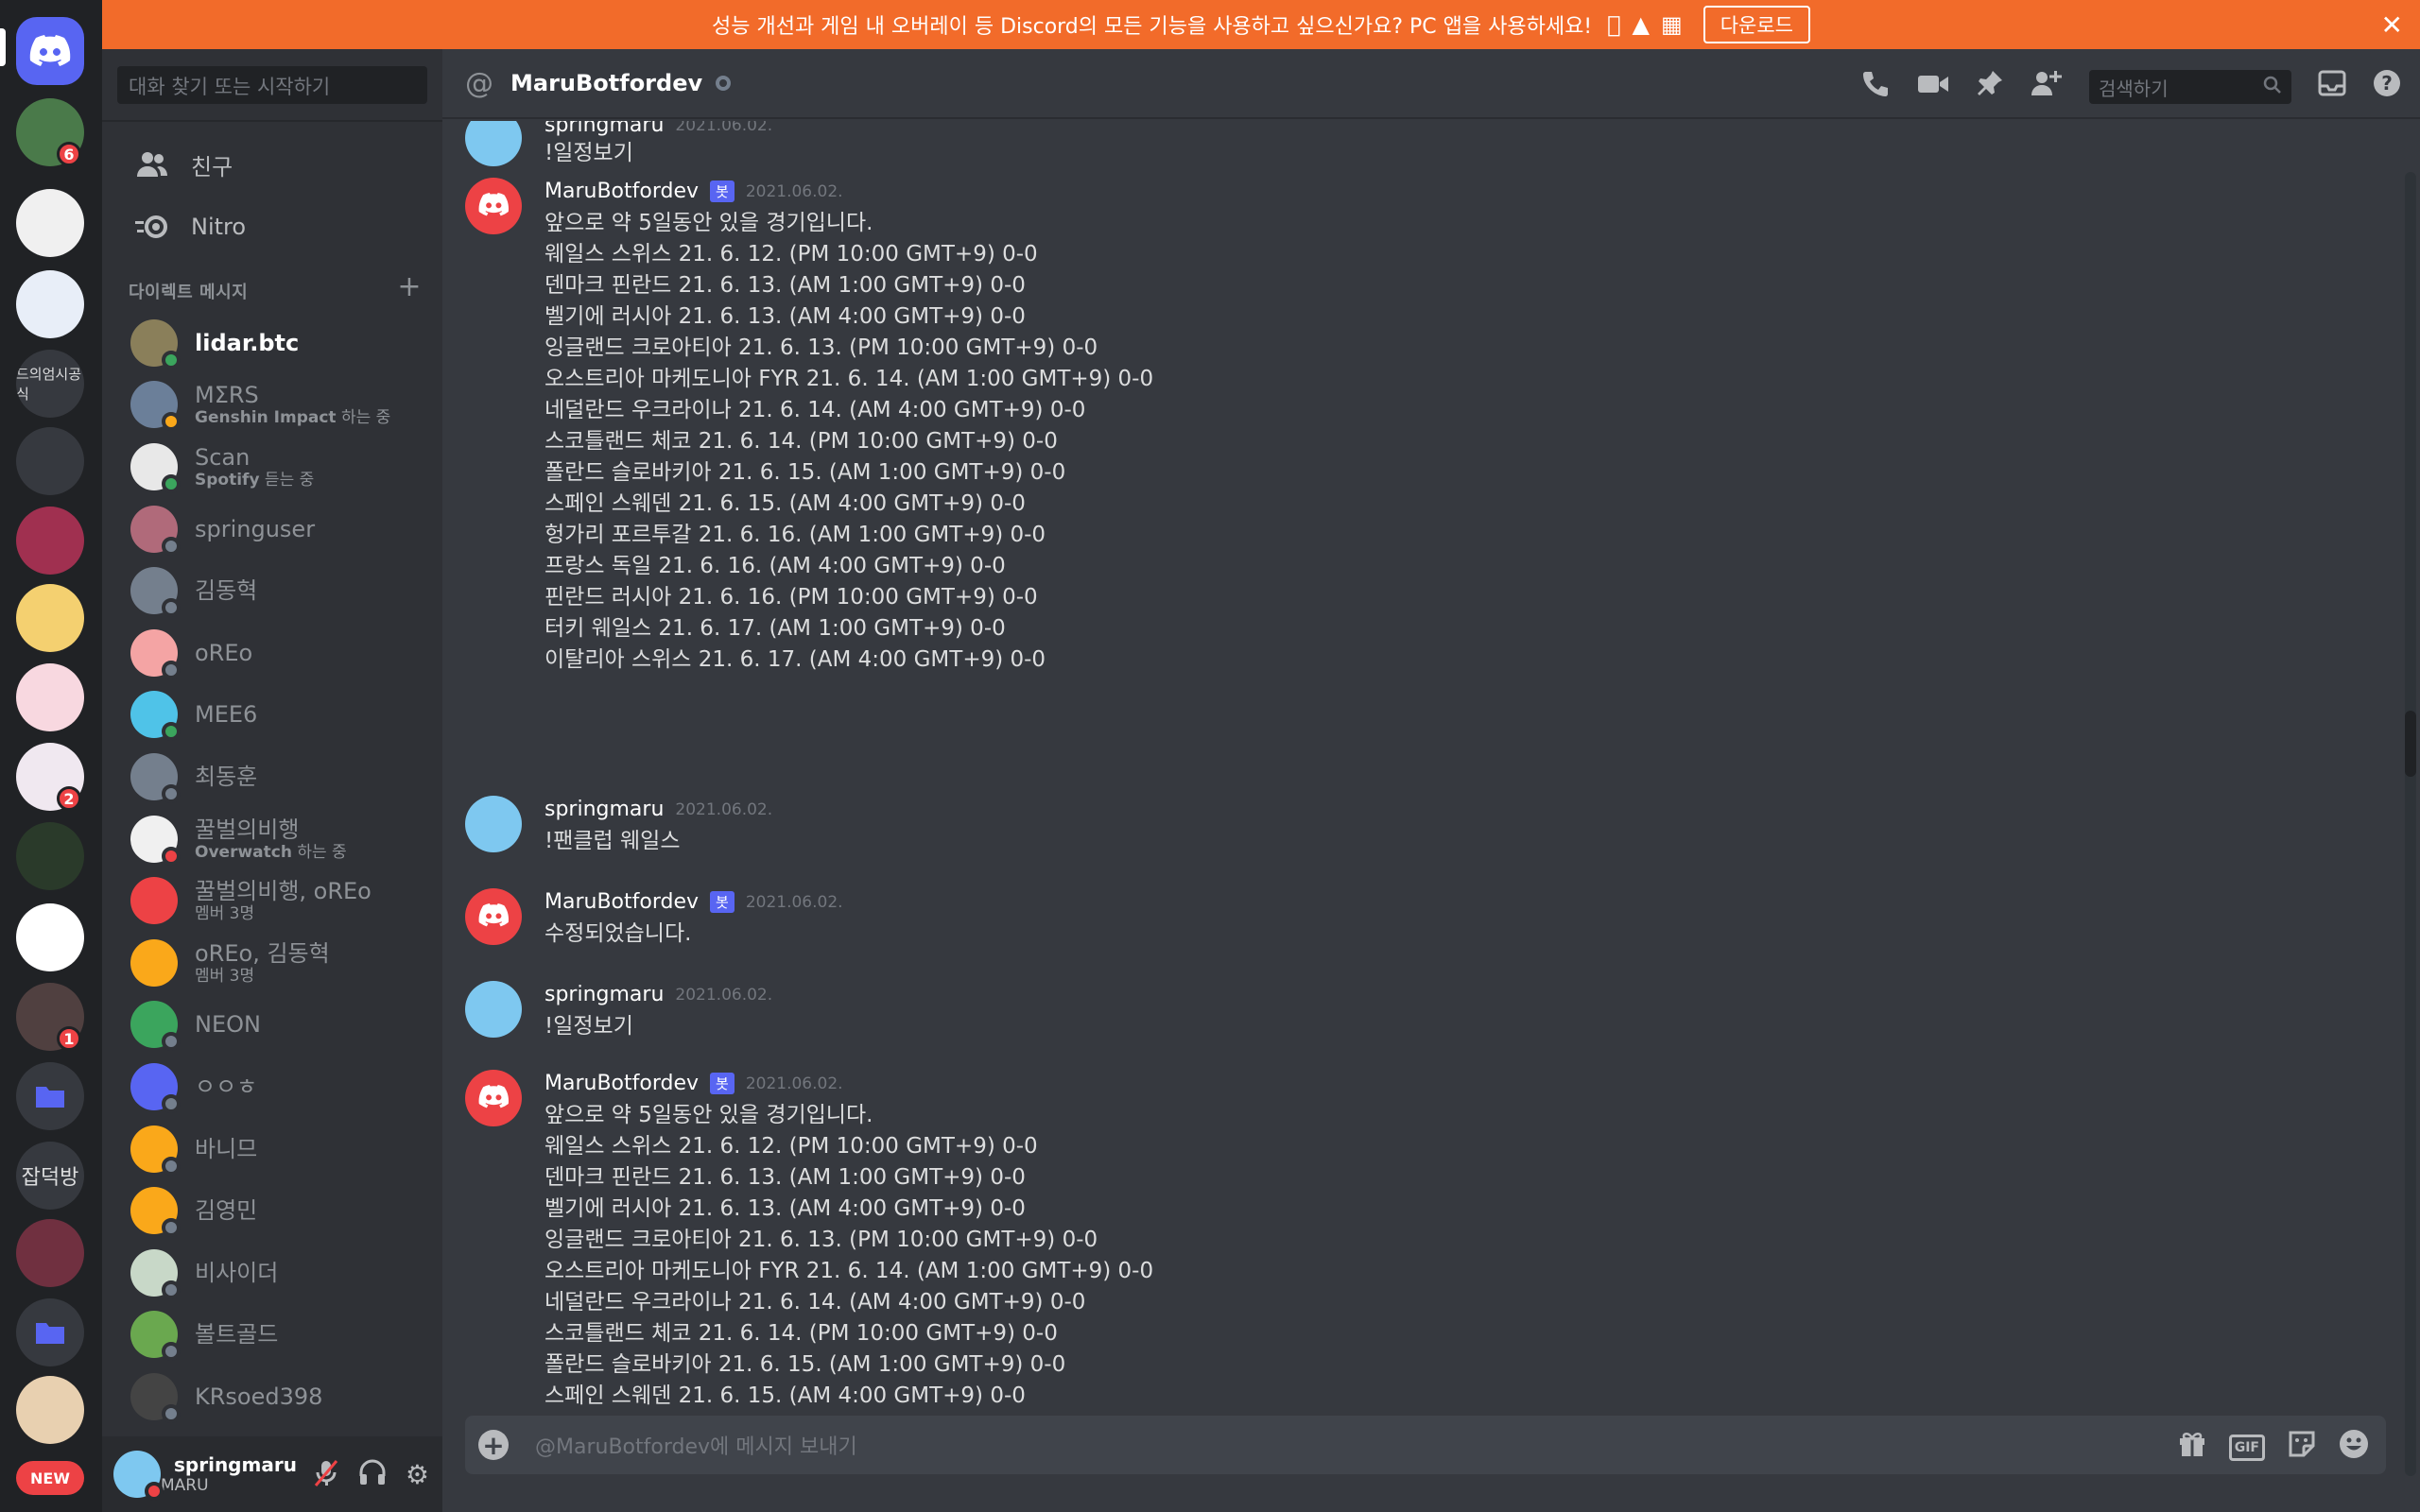 Image resolution: width=2420 pixels, height=1512 pixels. What do you see at coordinates (589, 1026) in the screenshot?
I see `message-line: !일정보기` at bounding box center [589, 1026].